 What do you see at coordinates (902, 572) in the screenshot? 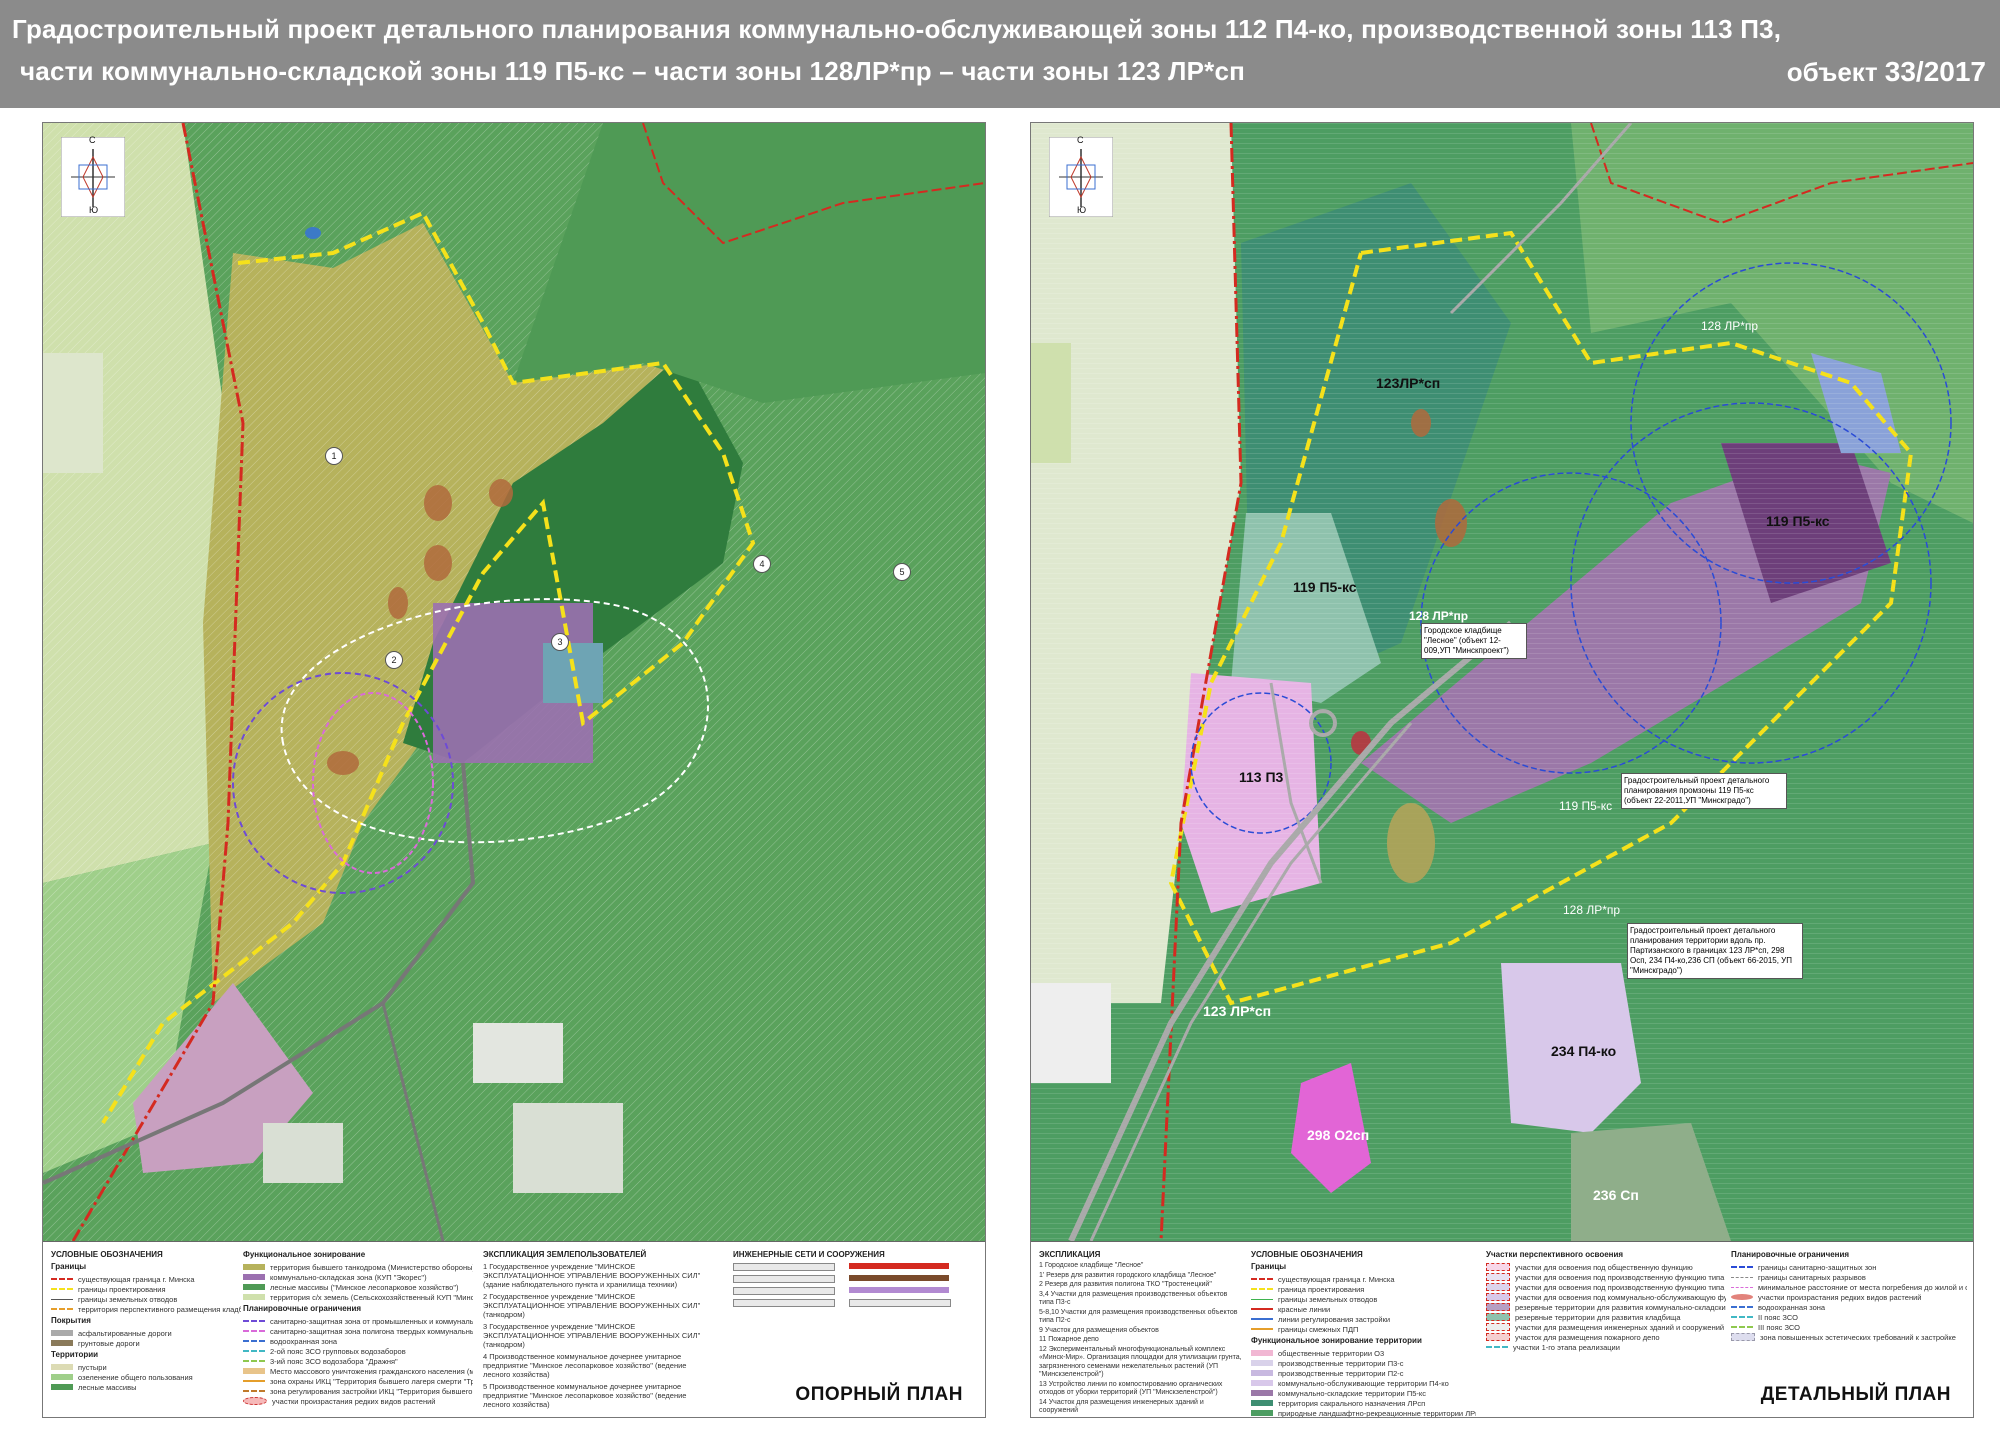
I see `map-number-5: 5` at bounding box center [902, 572].